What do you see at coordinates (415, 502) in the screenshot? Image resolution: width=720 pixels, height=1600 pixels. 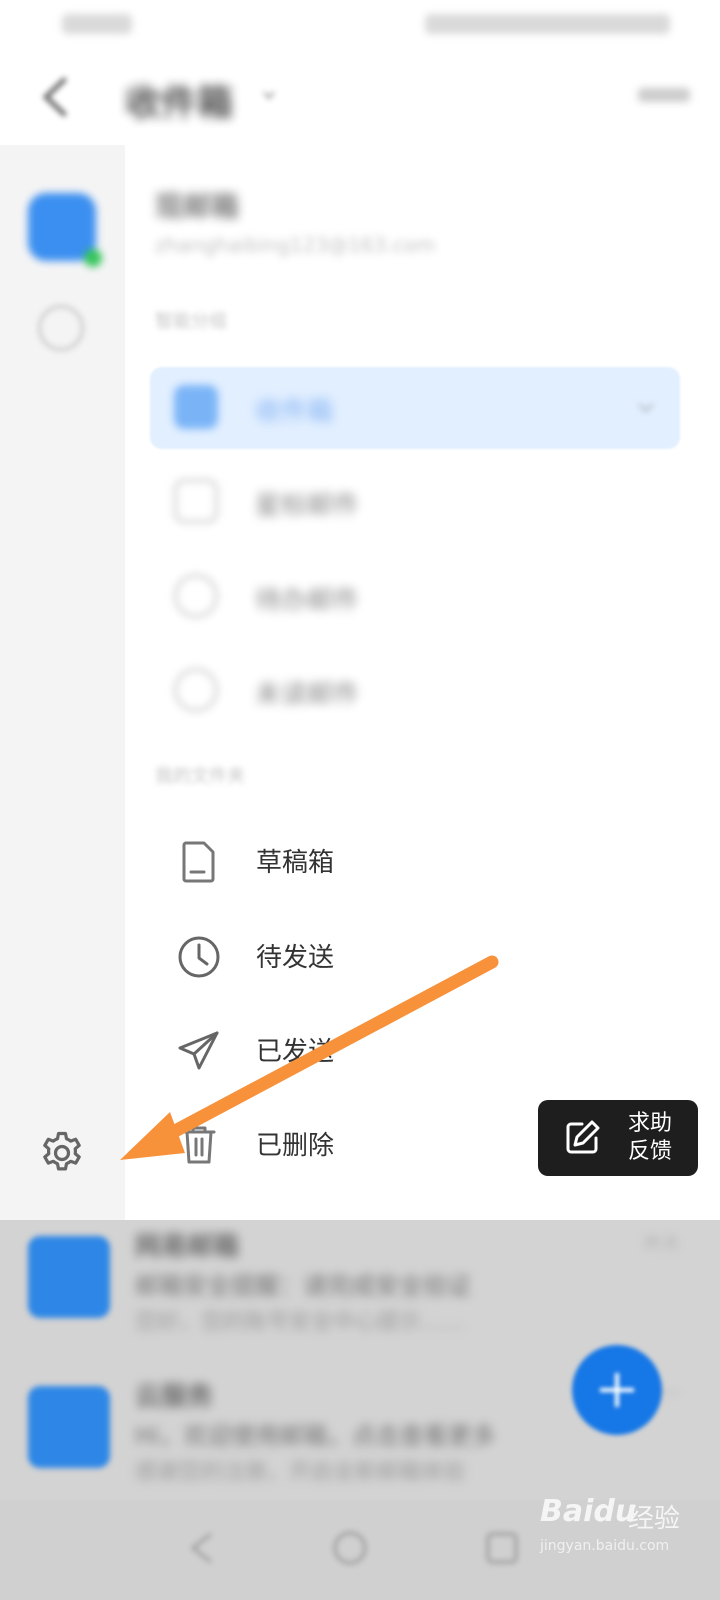 I see `smart-item-starred: 星标邮件` at bounding box center [415, 502].